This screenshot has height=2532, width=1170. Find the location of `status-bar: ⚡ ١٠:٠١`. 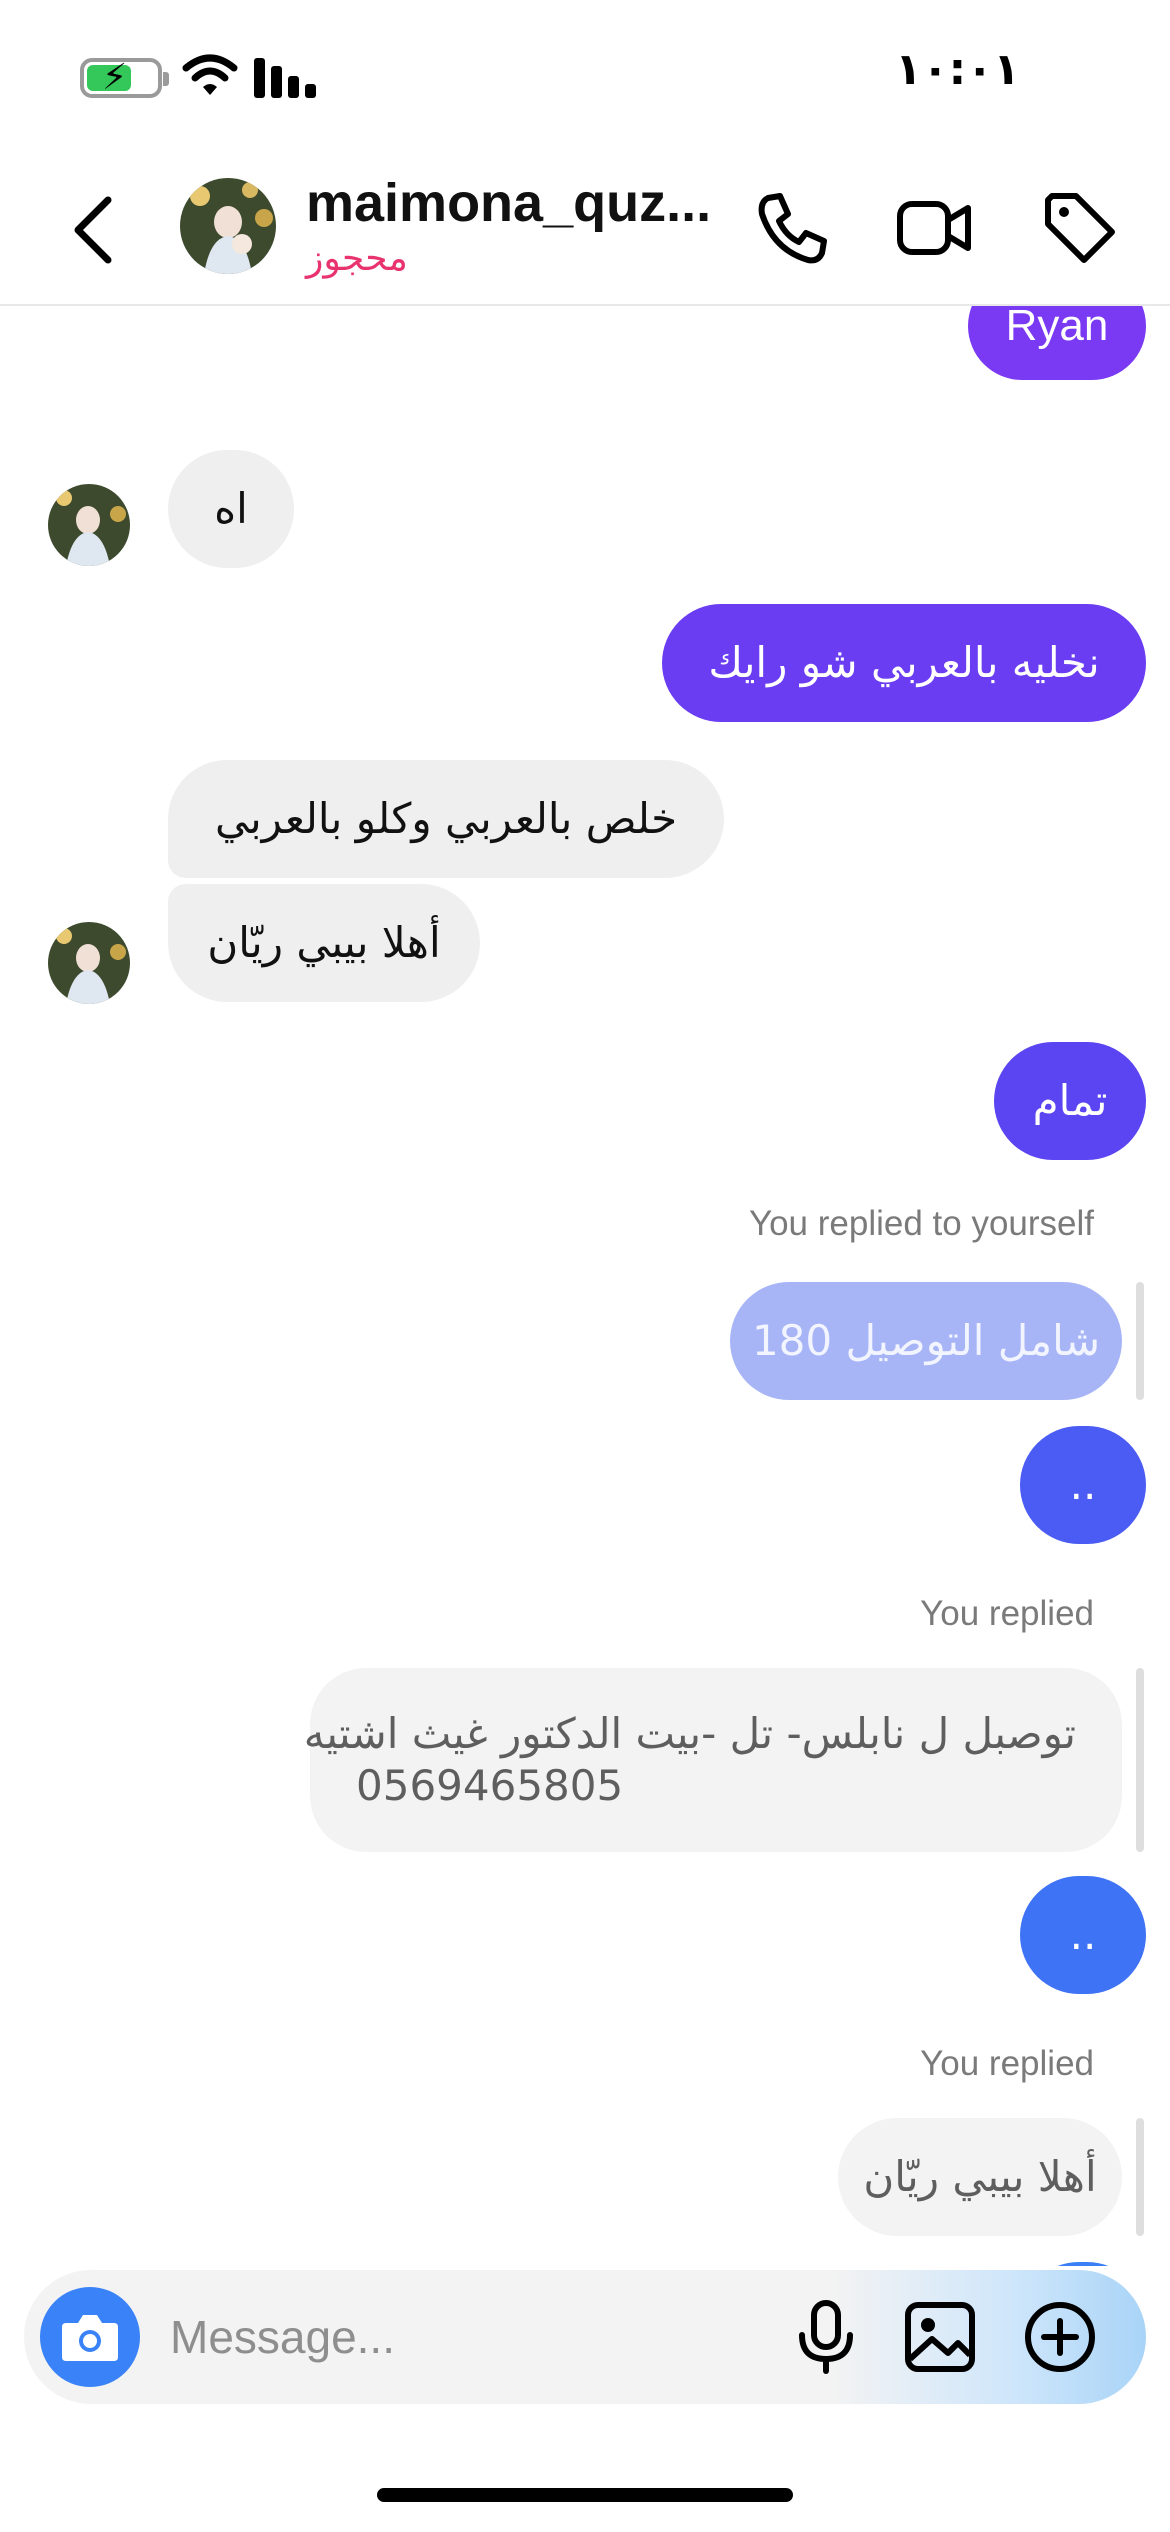

status-bar: ⚡ ١٠:٠١ is located at coordinates (585, 75).